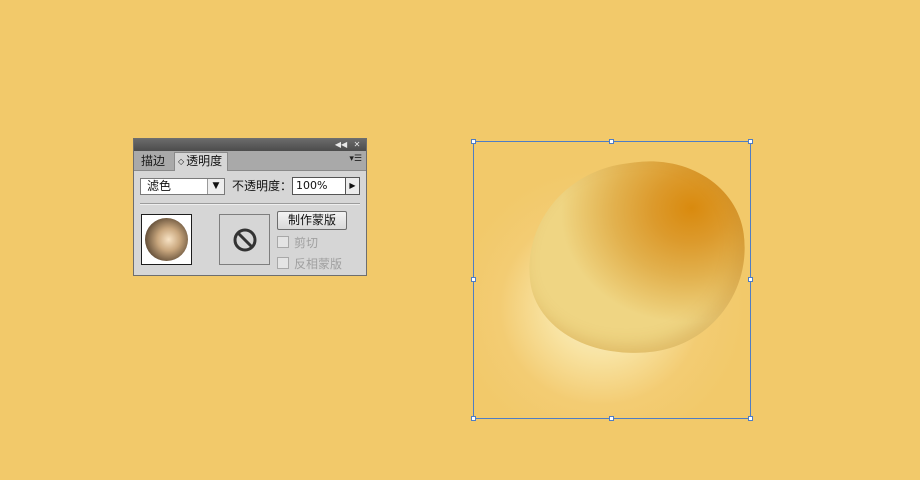 The height and width of the screenshot is (480, 920). I want to click on handle-middle-right, so click(750, 279).